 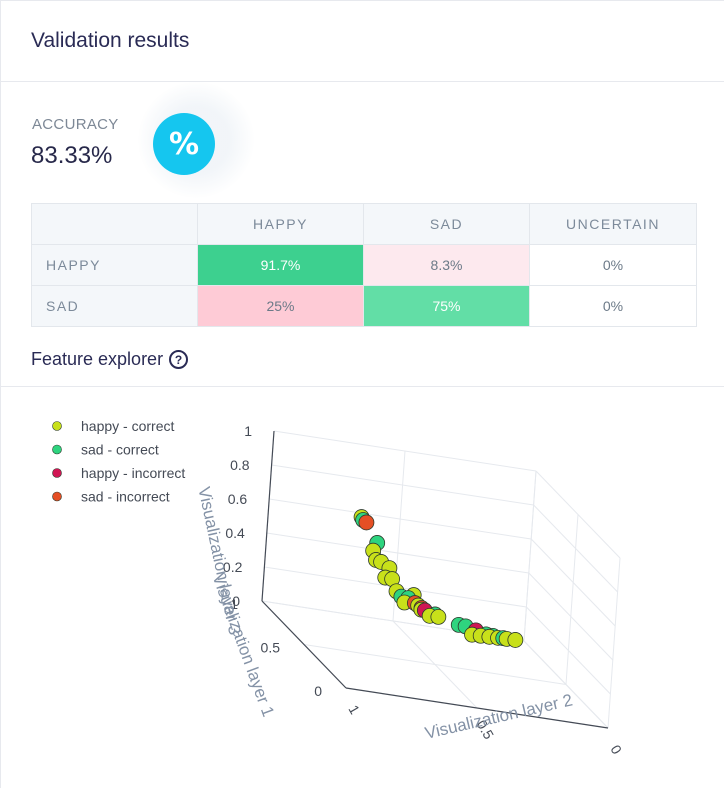 I want to click on cell-sad-happy: 25%, so click(x=280, y=306).